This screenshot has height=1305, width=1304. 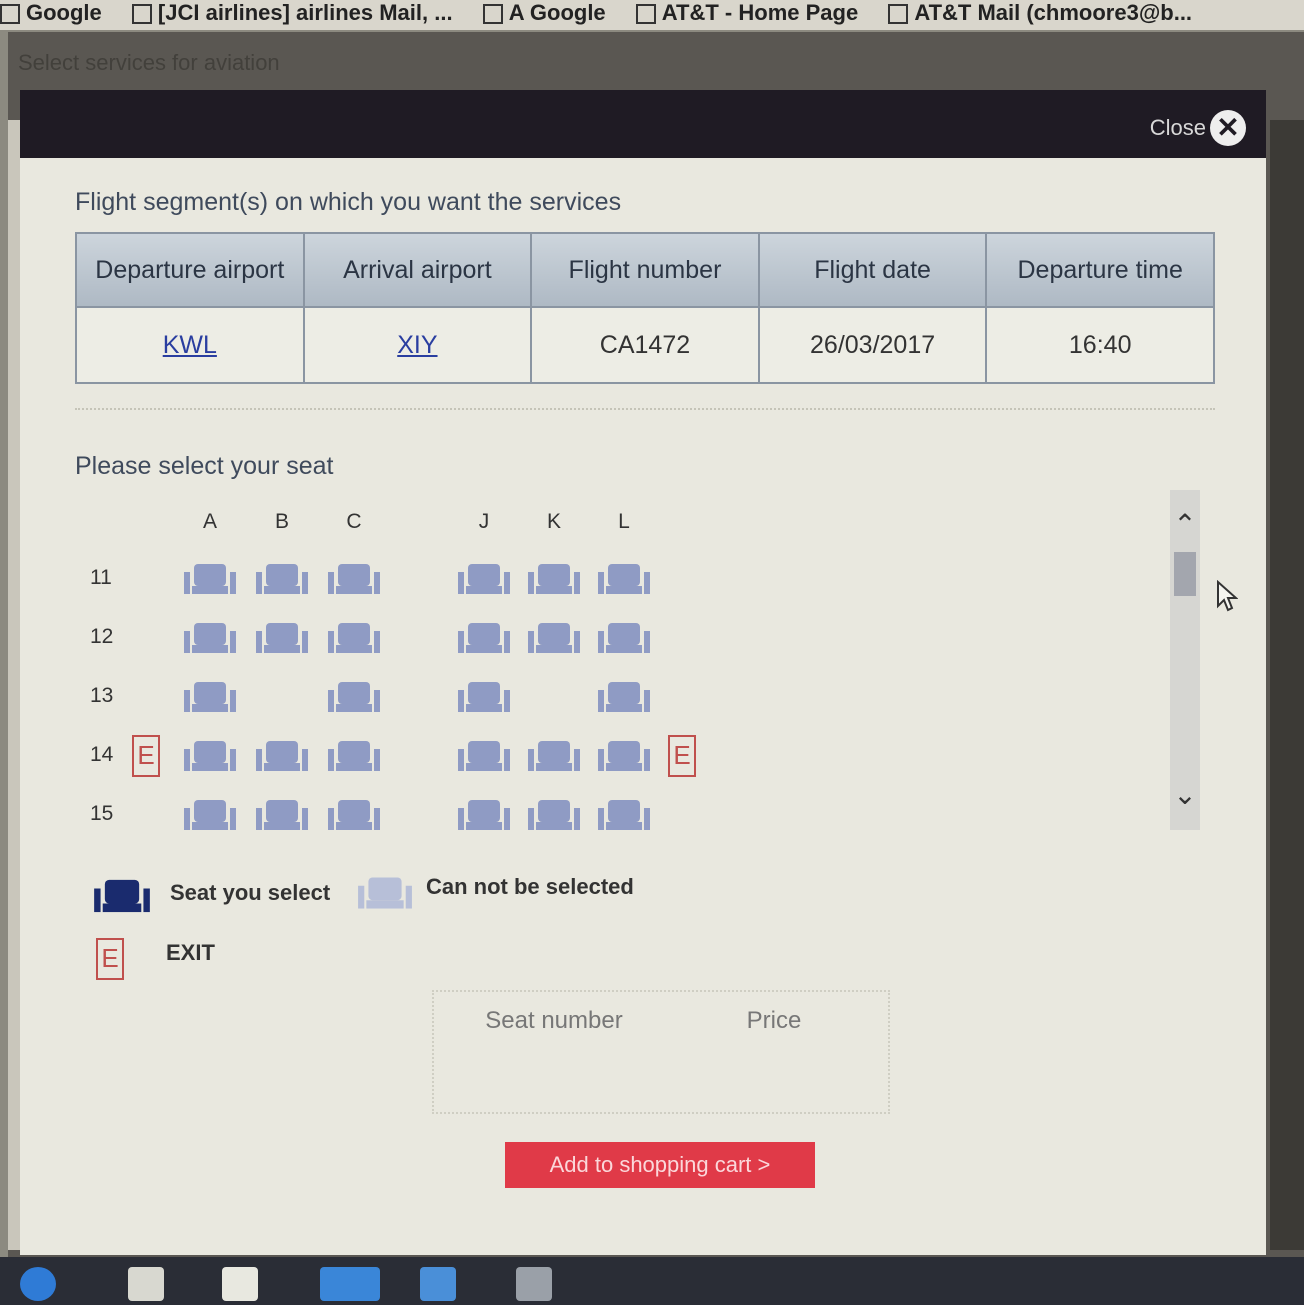 What do you see at coordinates (544, 13) in the screenshot?
I see `bookmark-a-google: A Google` at bounding box center [544, 13].